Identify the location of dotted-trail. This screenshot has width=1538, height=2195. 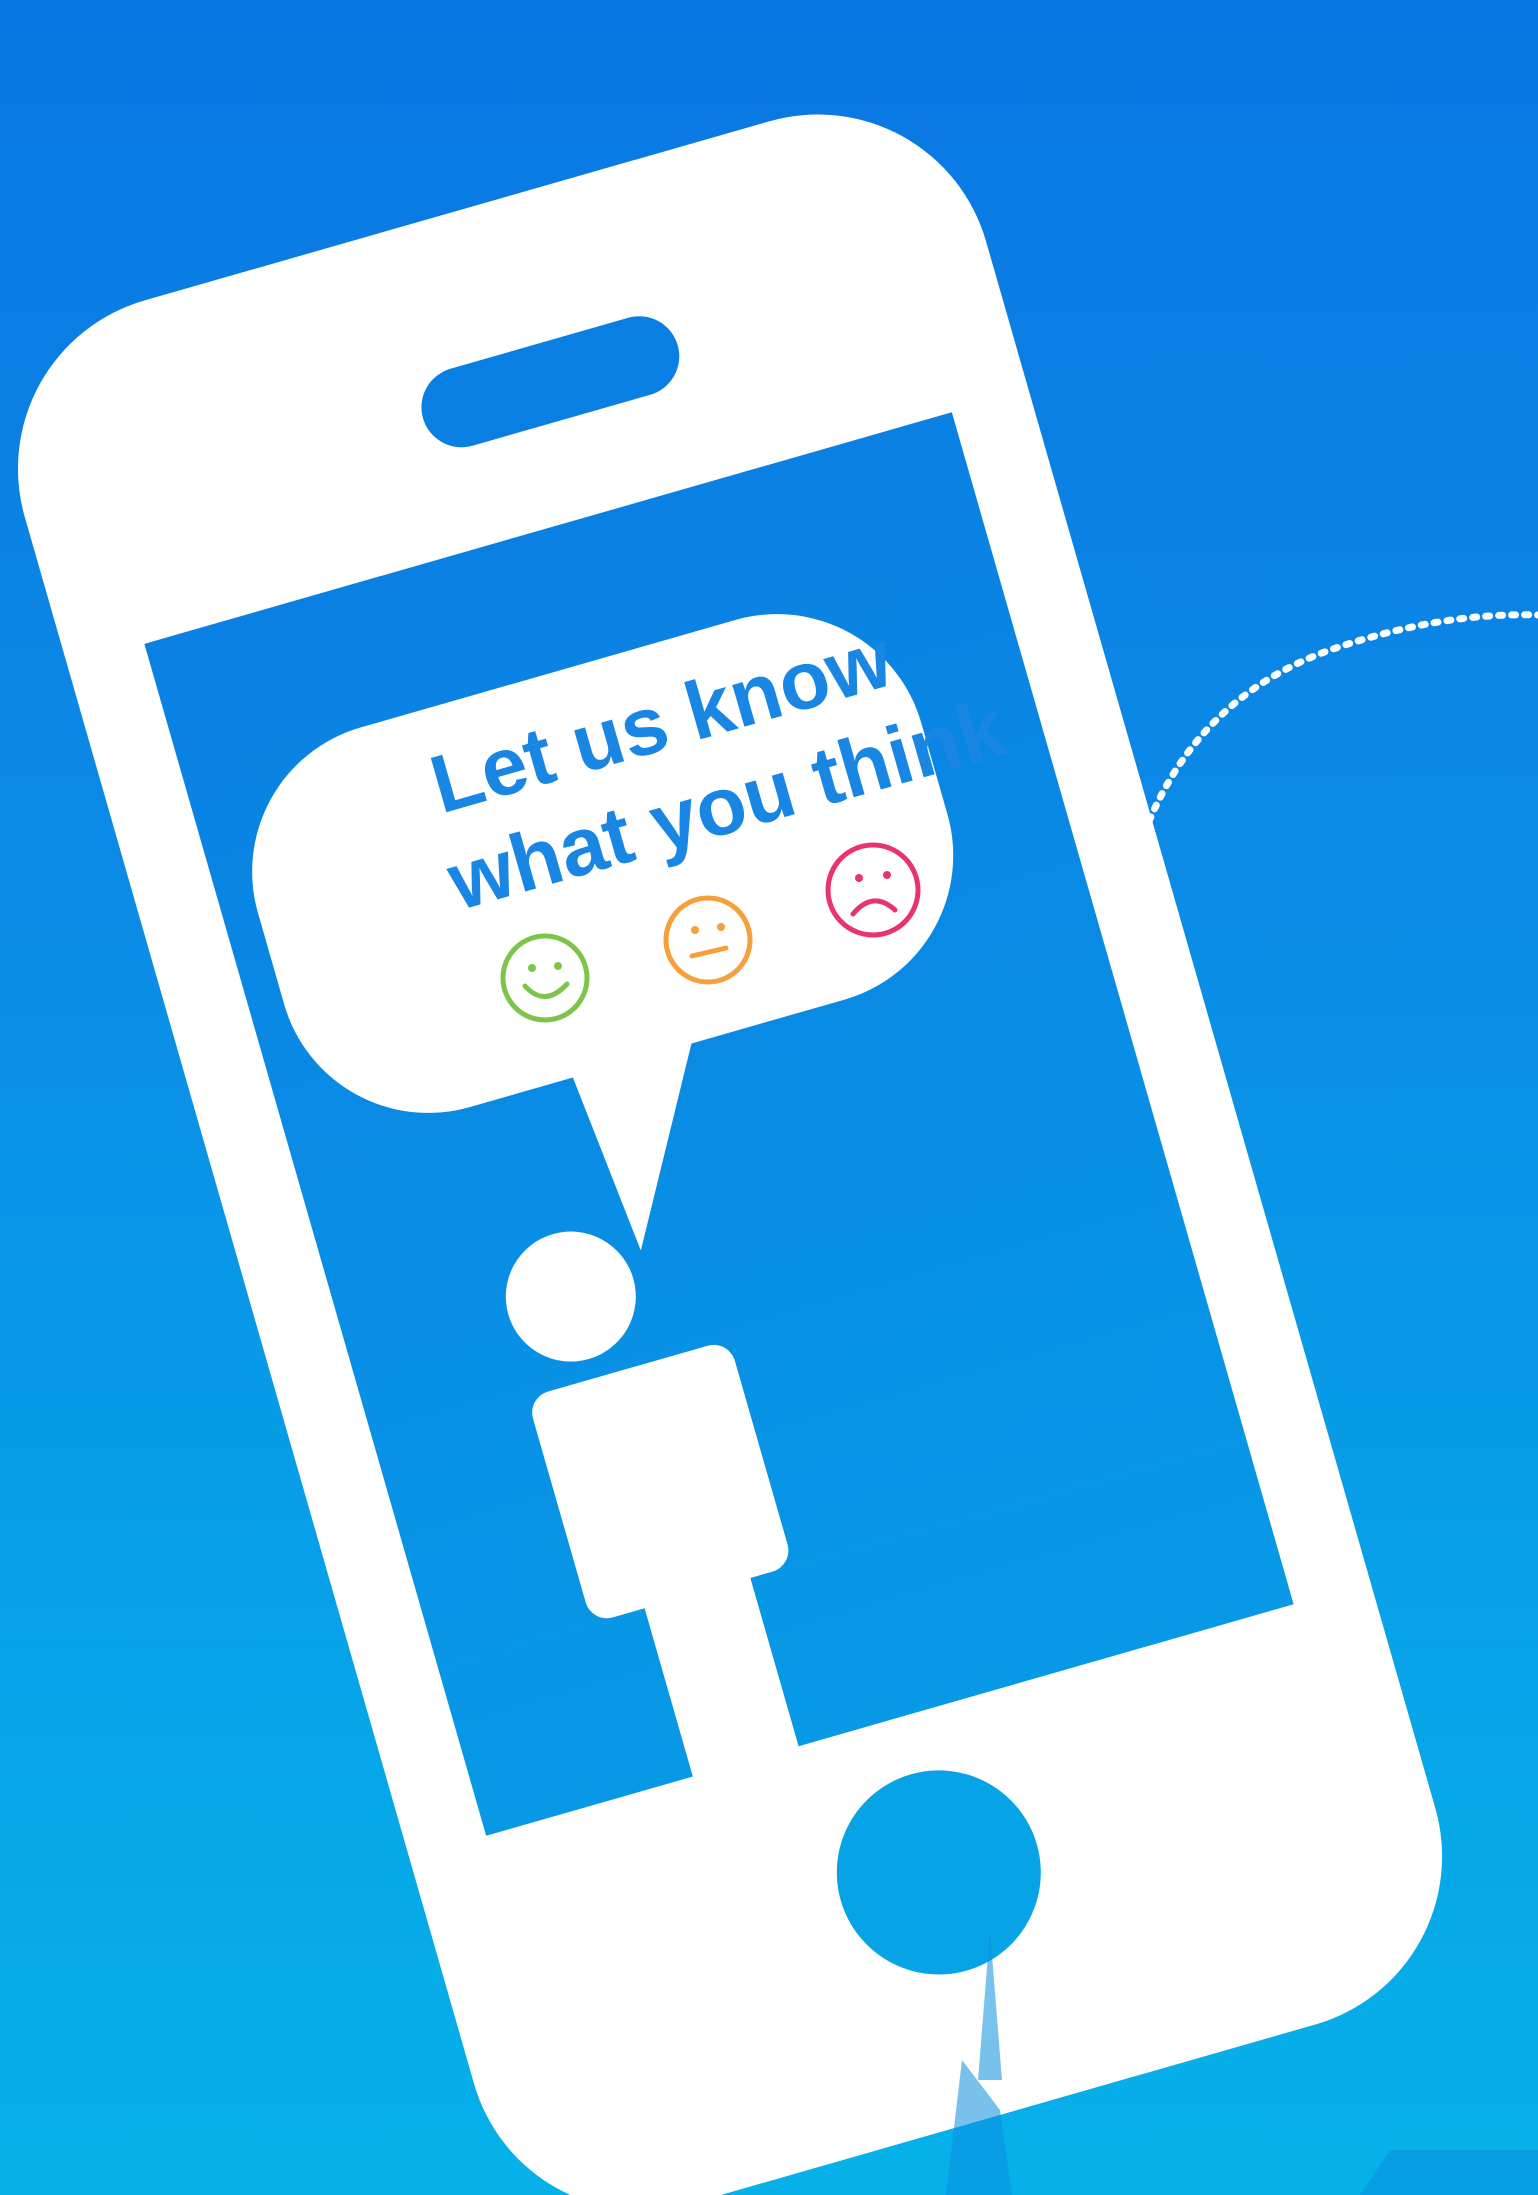
(1337, 730).